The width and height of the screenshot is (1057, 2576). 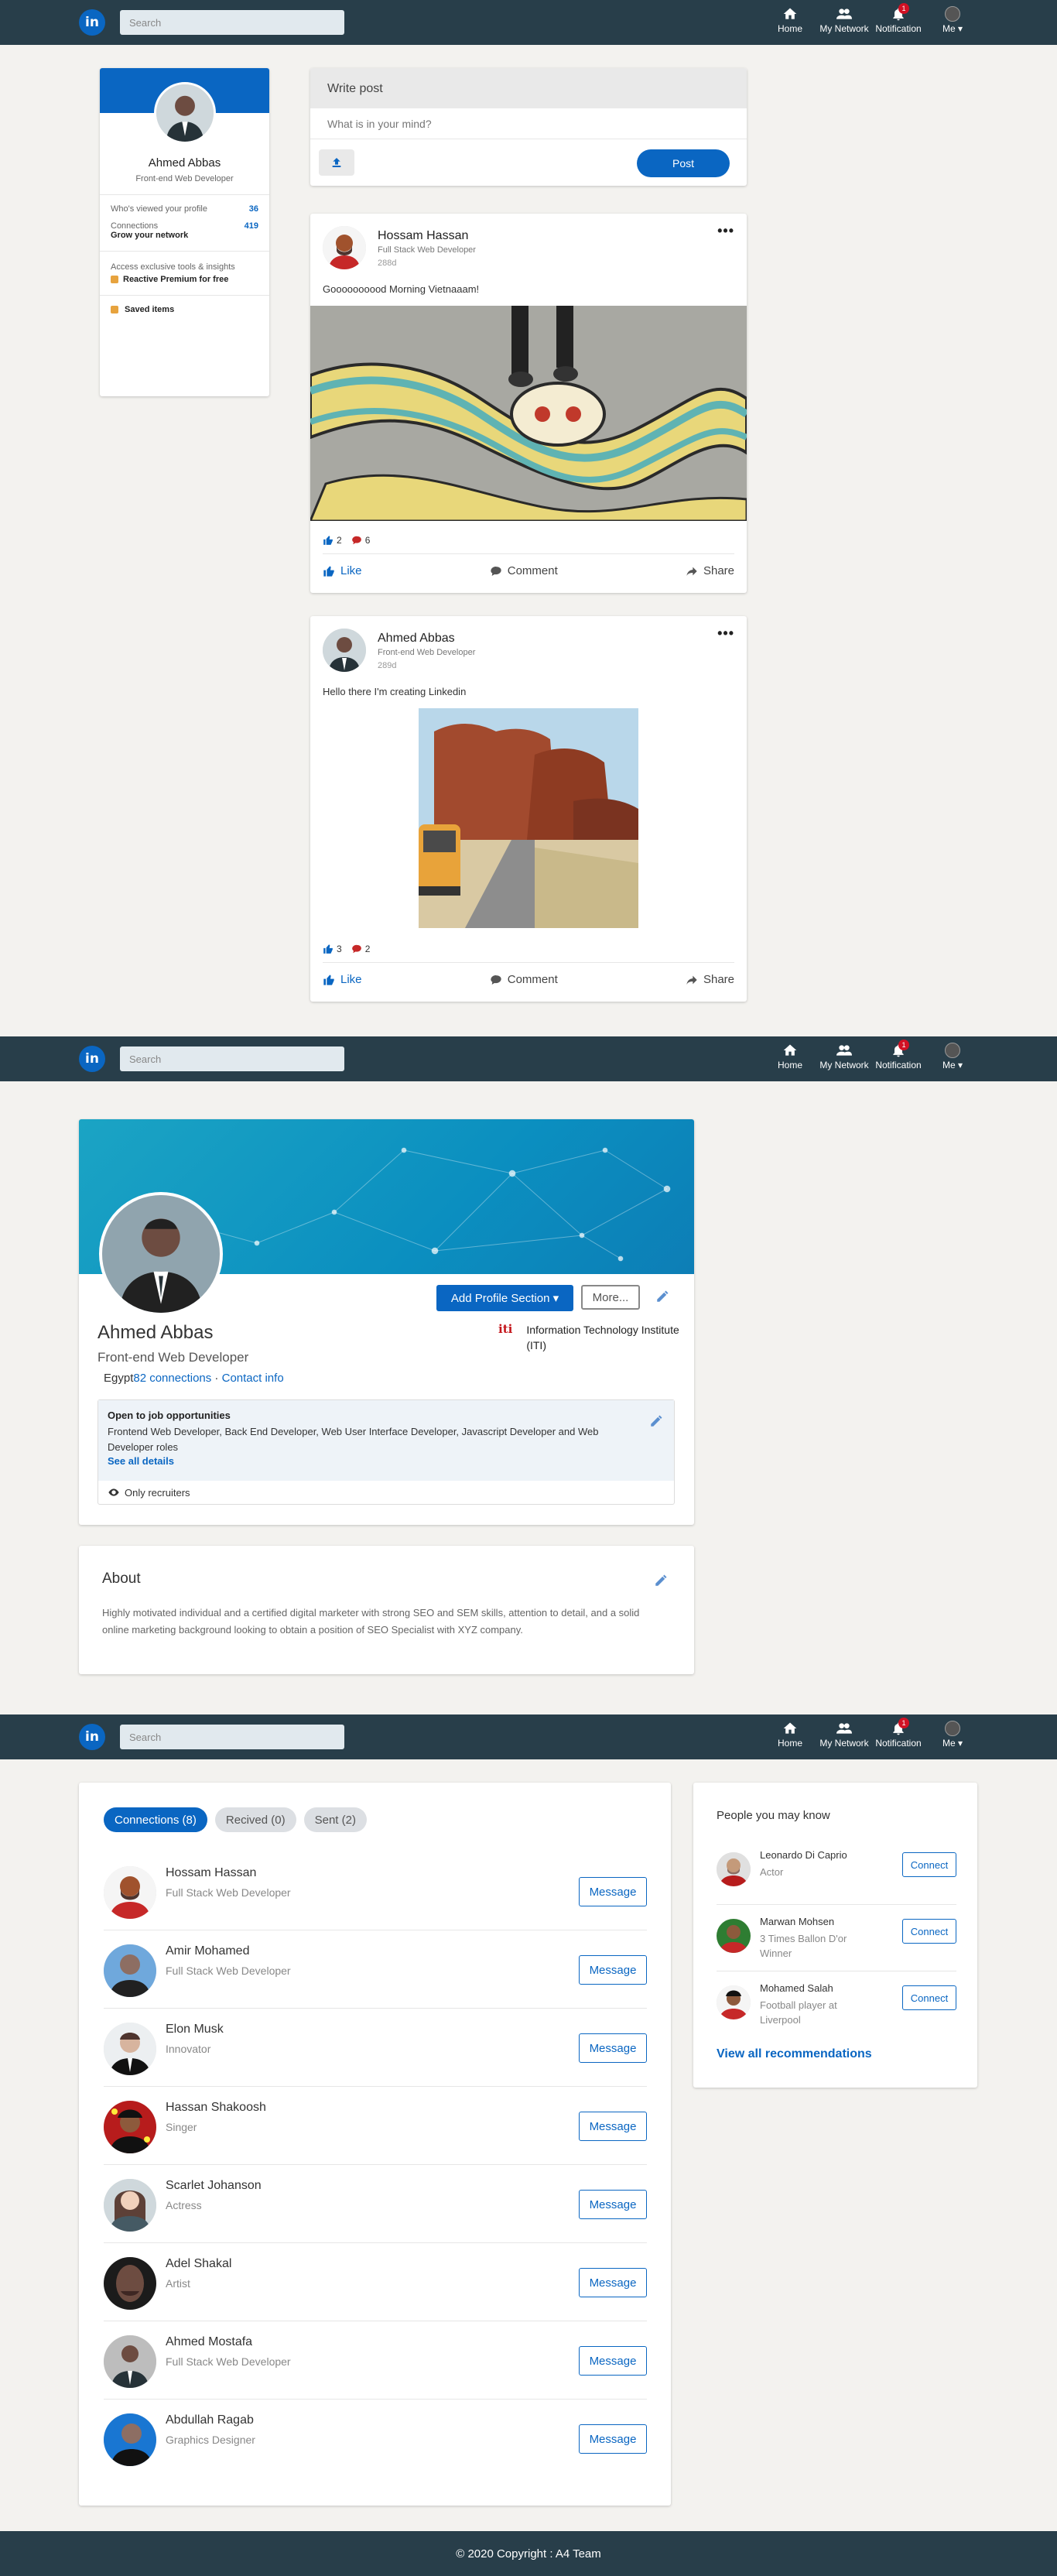 I want to click on connection-name: Hossam Hassan, so click(x=211, y=1873).